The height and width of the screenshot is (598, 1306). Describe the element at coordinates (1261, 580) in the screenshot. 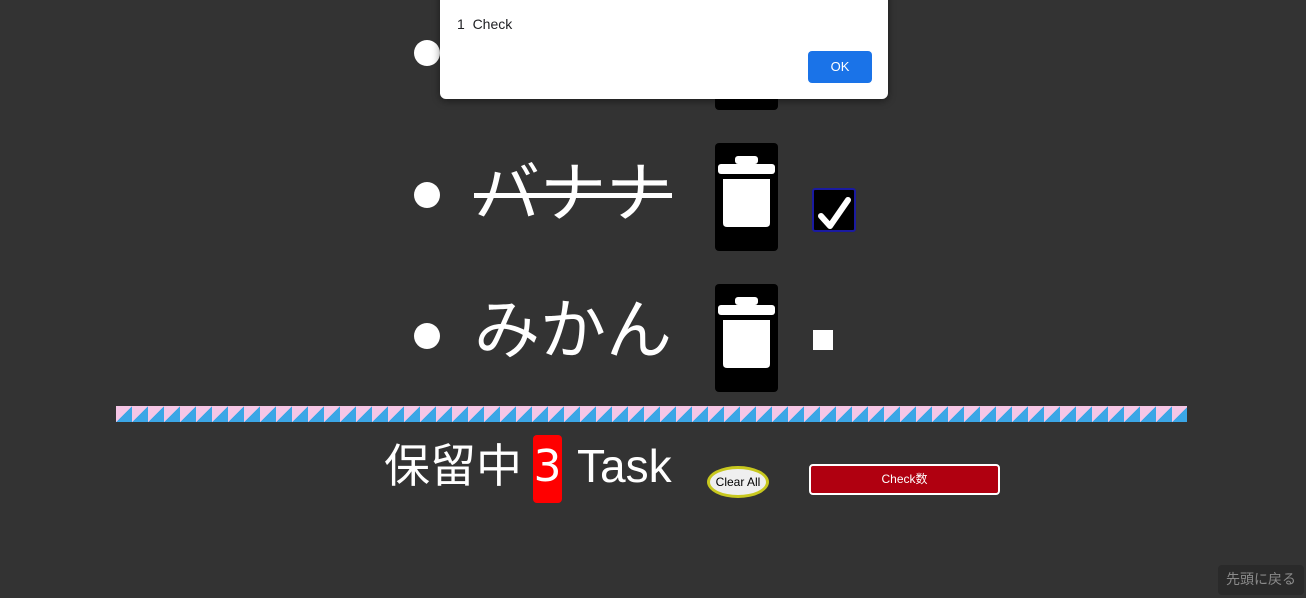

I see `back-to-top-button: 先頭に戻る` at that location.